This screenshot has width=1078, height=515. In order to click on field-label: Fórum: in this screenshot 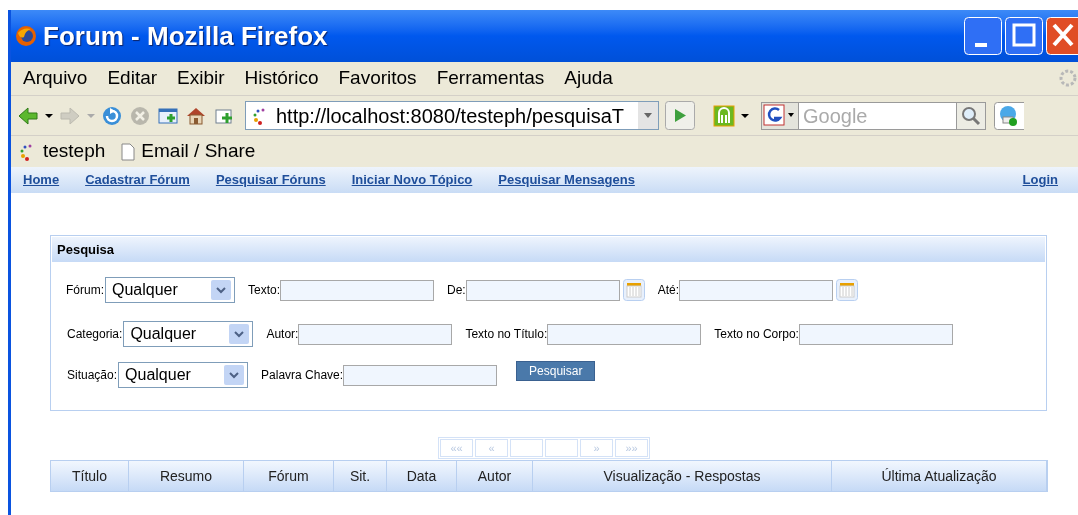, I will do `click(85, 290)`.